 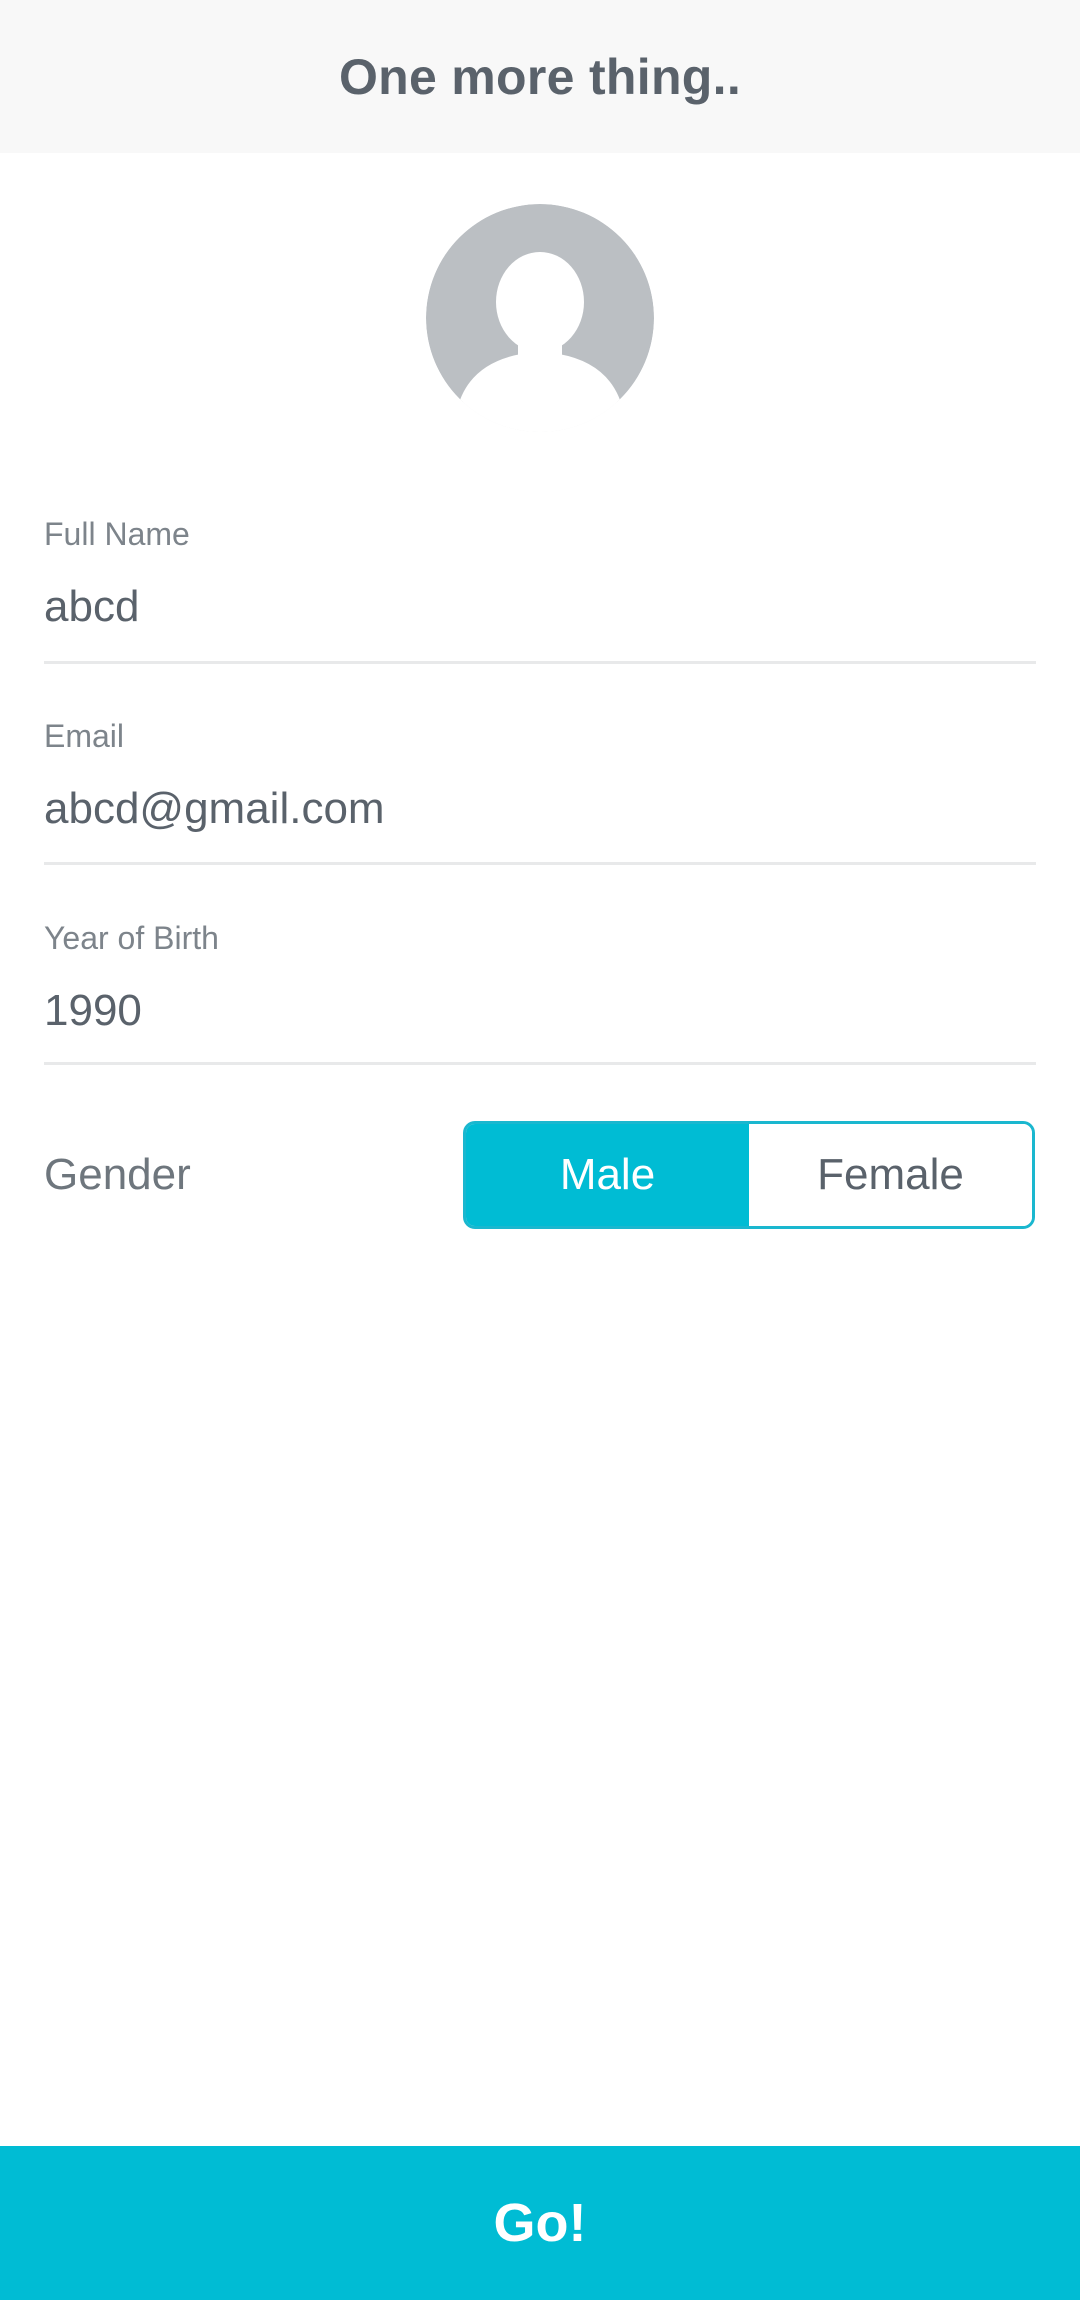 I want to click on full-name-label: Full Name, so click(x=117, y=534).